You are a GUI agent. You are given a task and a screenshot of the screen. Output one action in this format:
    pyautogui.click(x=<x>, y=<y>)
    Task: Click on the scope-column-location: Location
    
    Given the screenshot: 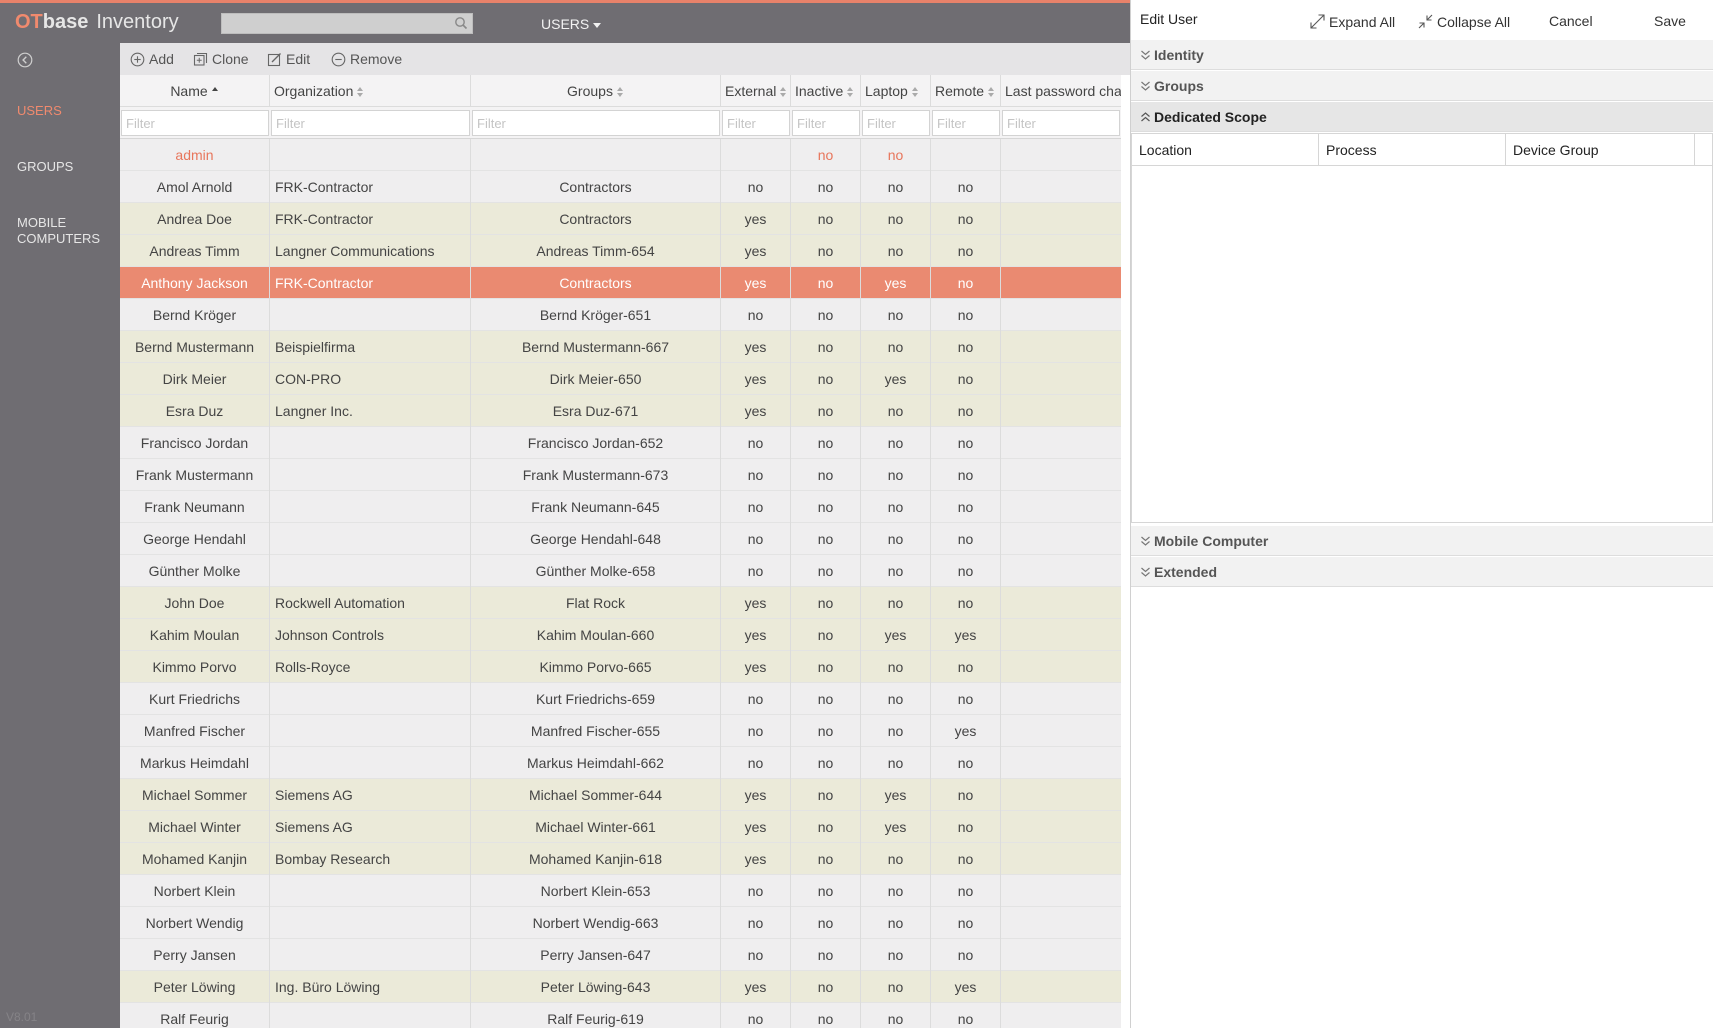 What is the action you would take?
    pyautogui.click(x=1225, y=150)
    